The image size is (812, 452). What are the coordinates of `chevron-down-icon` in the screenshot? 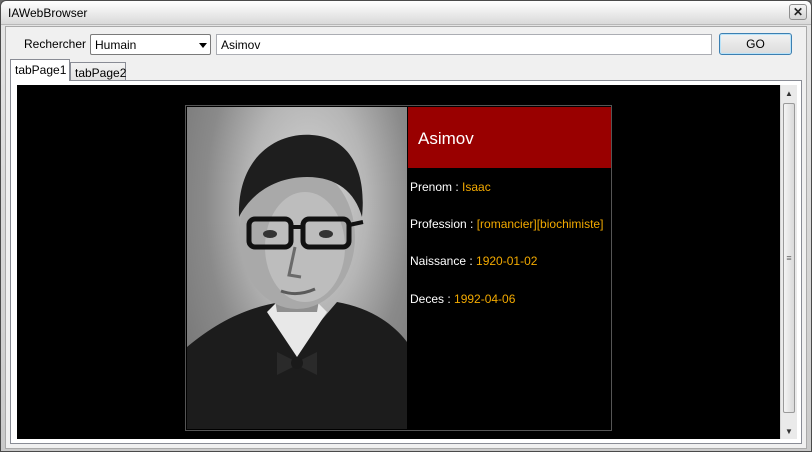 It's located at (203, 45).